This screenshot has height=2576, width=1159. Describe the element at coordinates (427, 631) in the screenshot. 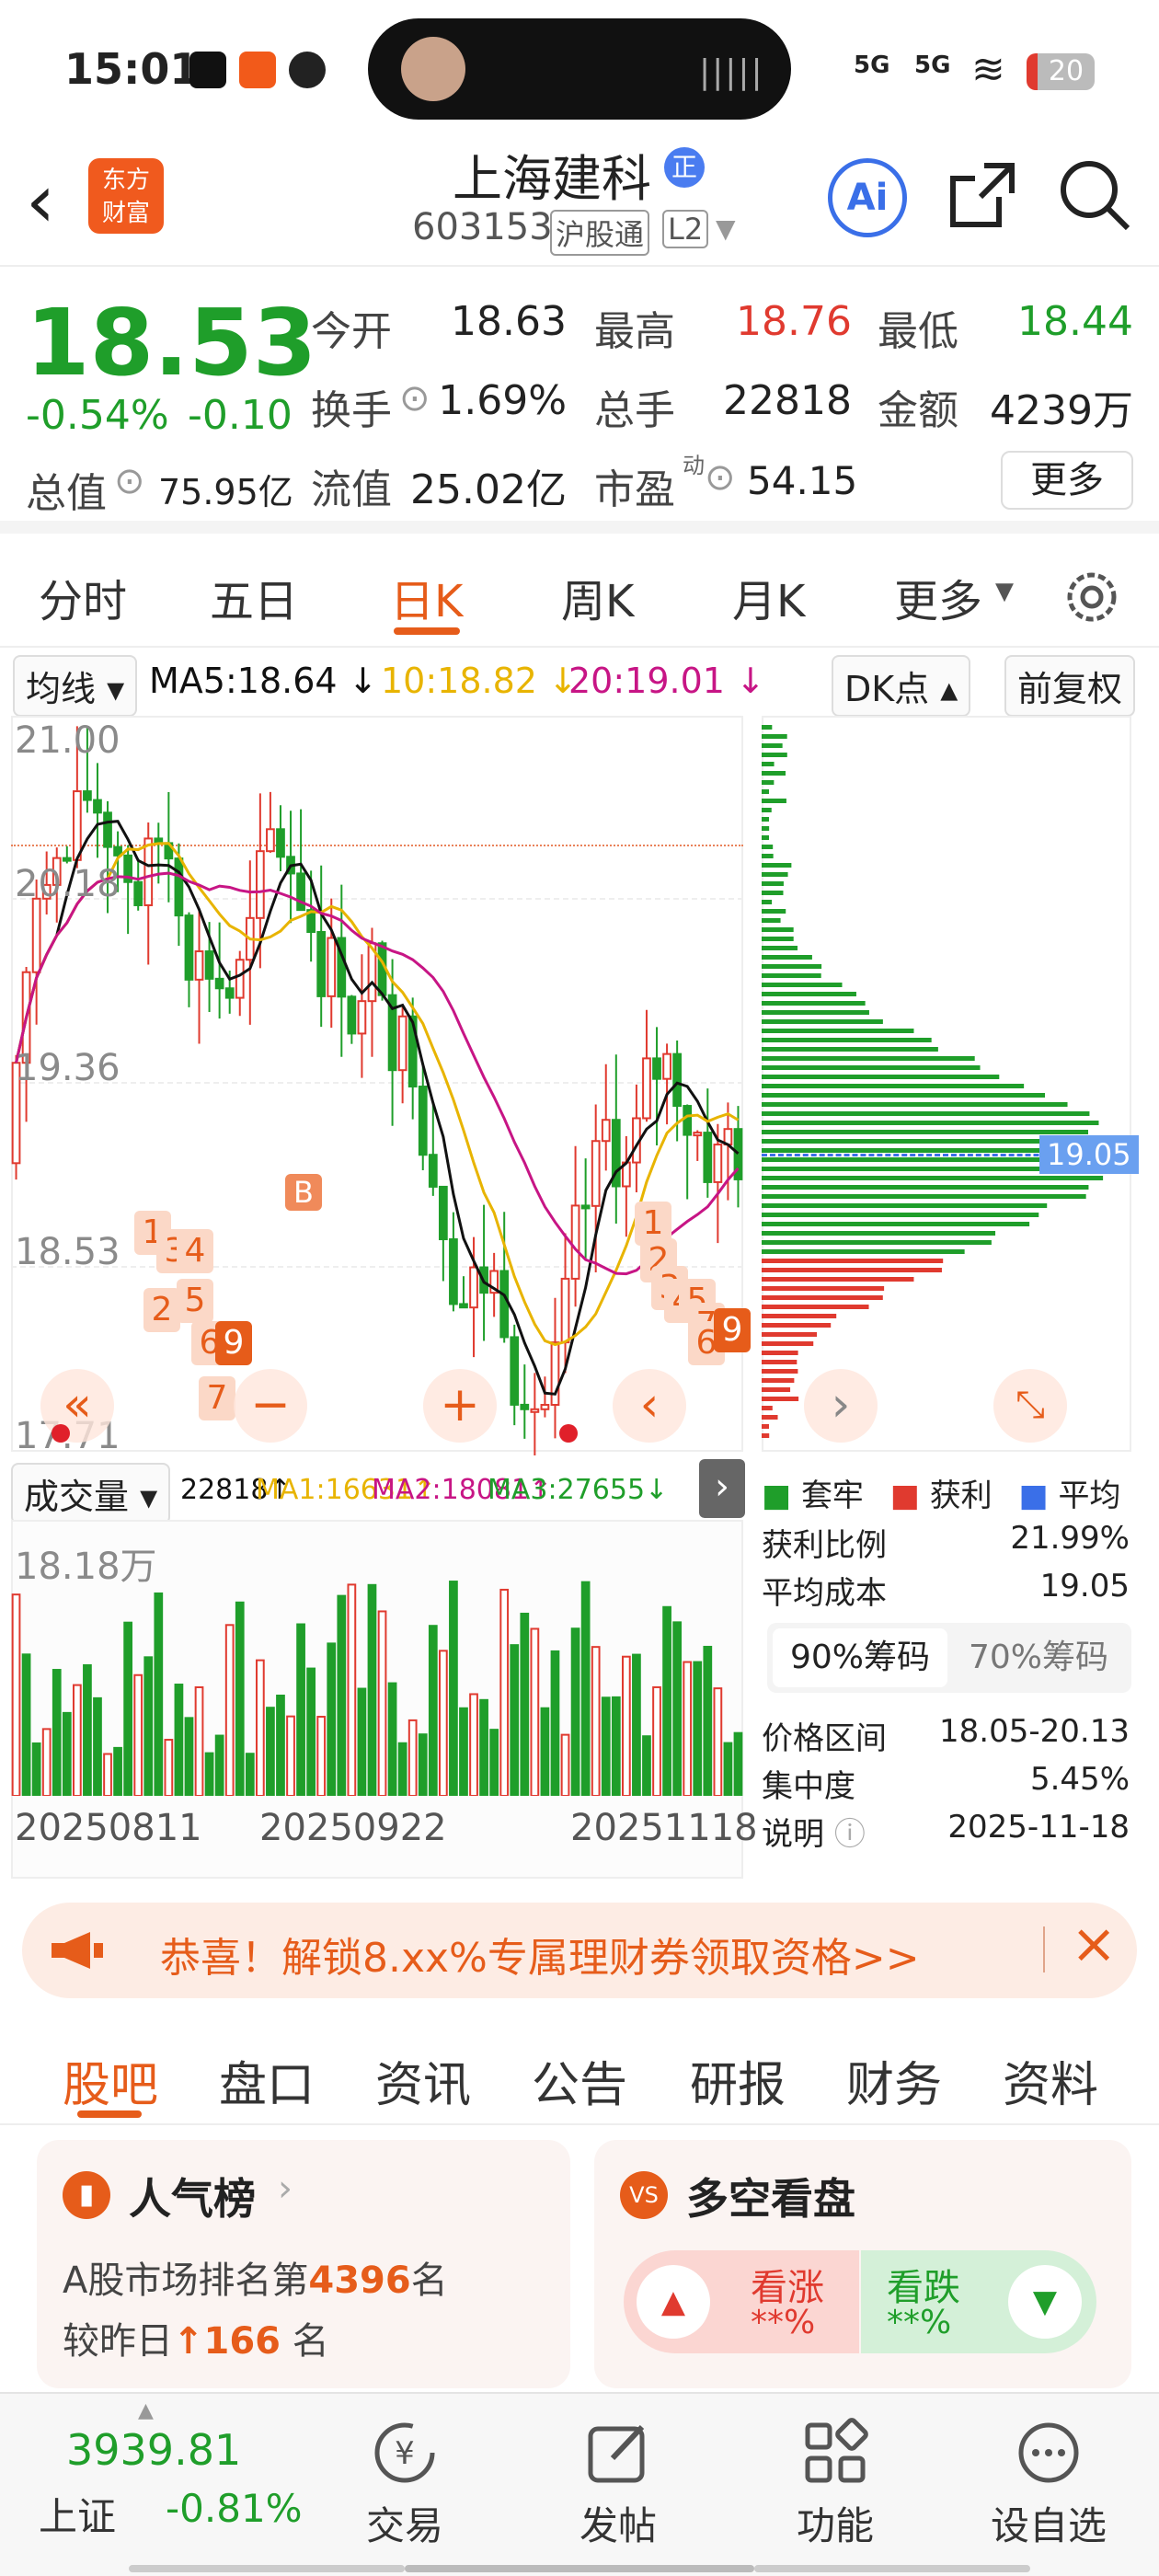

I see `active-tab-underline` at that location.